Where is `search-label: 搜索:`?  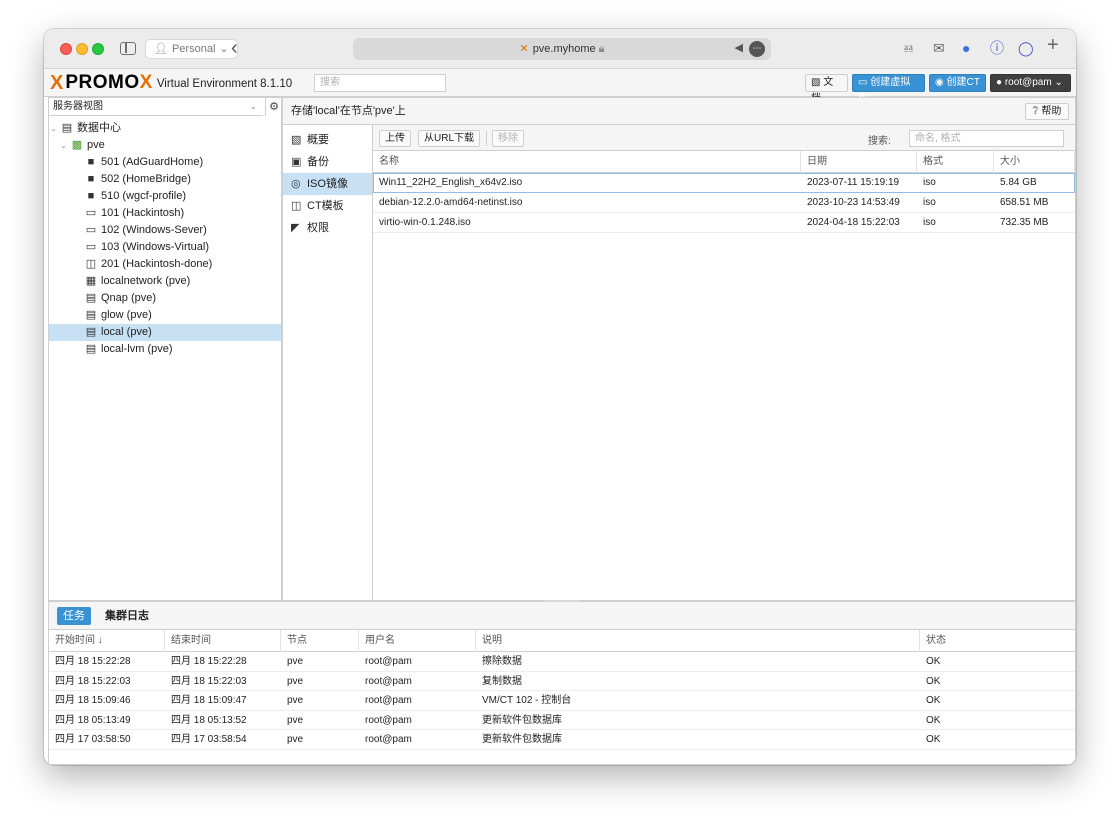 search-label: 搜索: is located at coordinates (879, 141).